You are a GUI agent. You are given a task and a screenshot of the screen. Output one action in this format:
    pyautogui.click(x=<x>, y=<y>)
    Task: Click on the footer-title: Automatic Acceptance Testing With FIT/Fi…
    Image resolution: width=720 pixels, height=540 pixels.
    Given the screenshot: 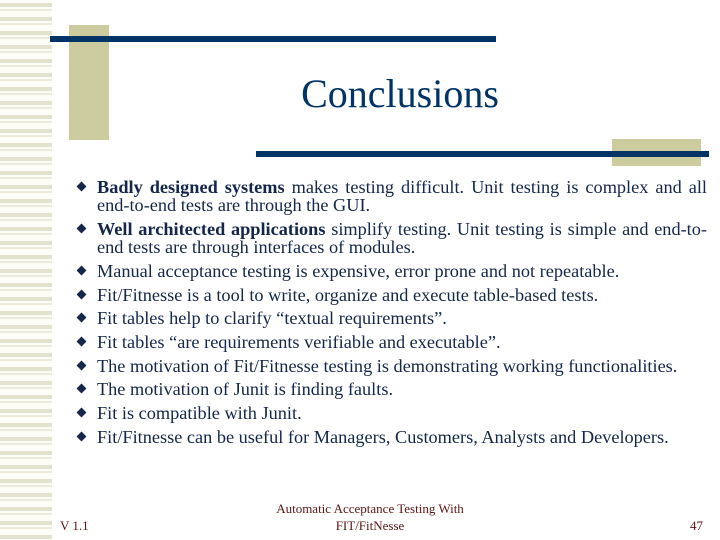 What is the action you would take?
    pyautogui.click(x=370, y=517)
    